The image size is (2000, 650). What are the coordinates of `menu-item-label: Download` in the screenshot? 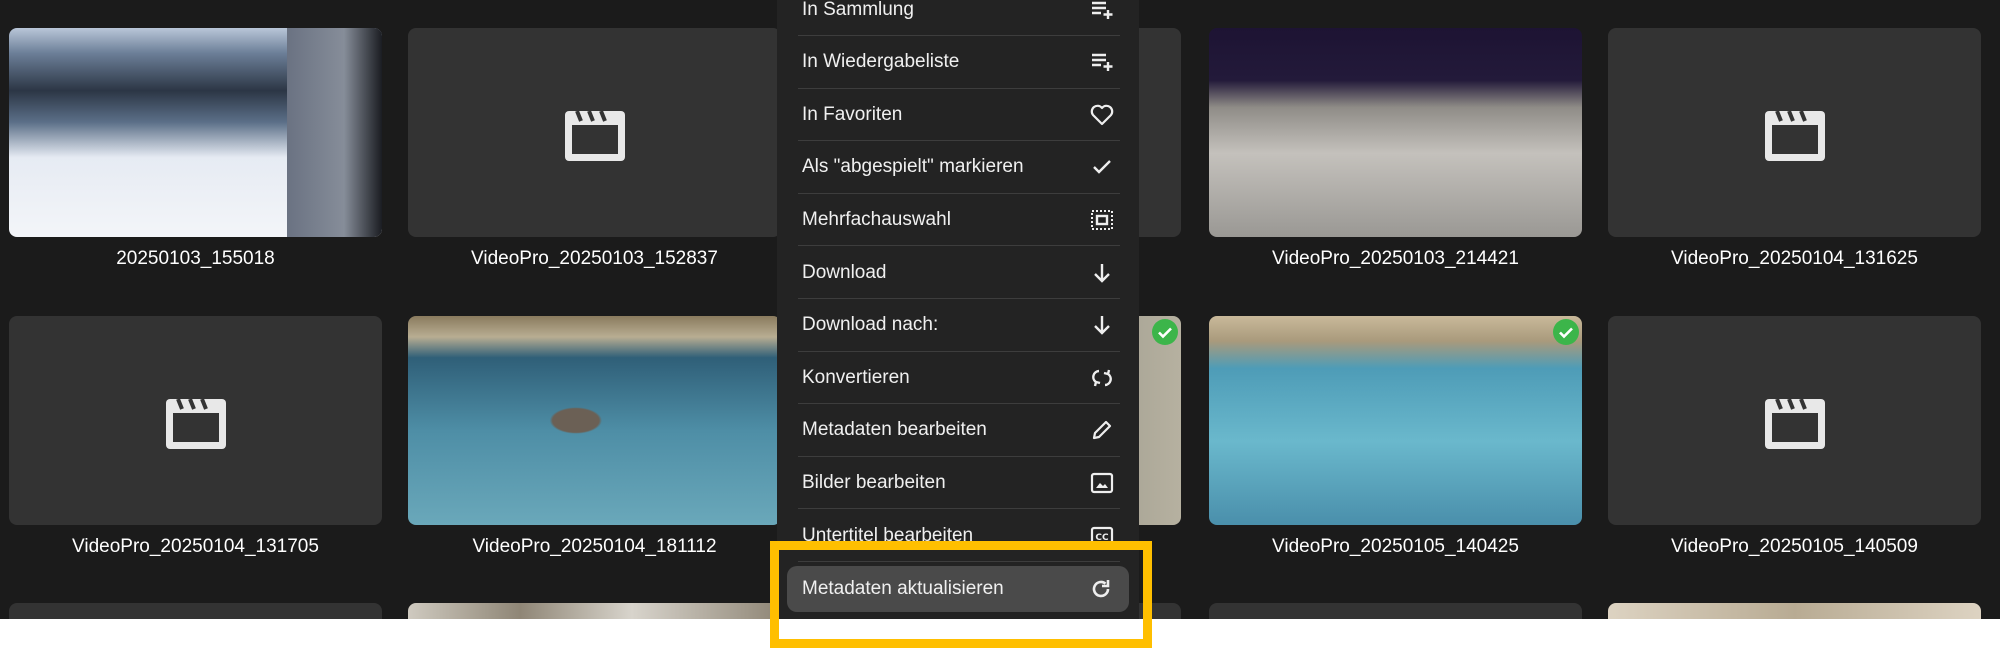 It's located at (844, 272).